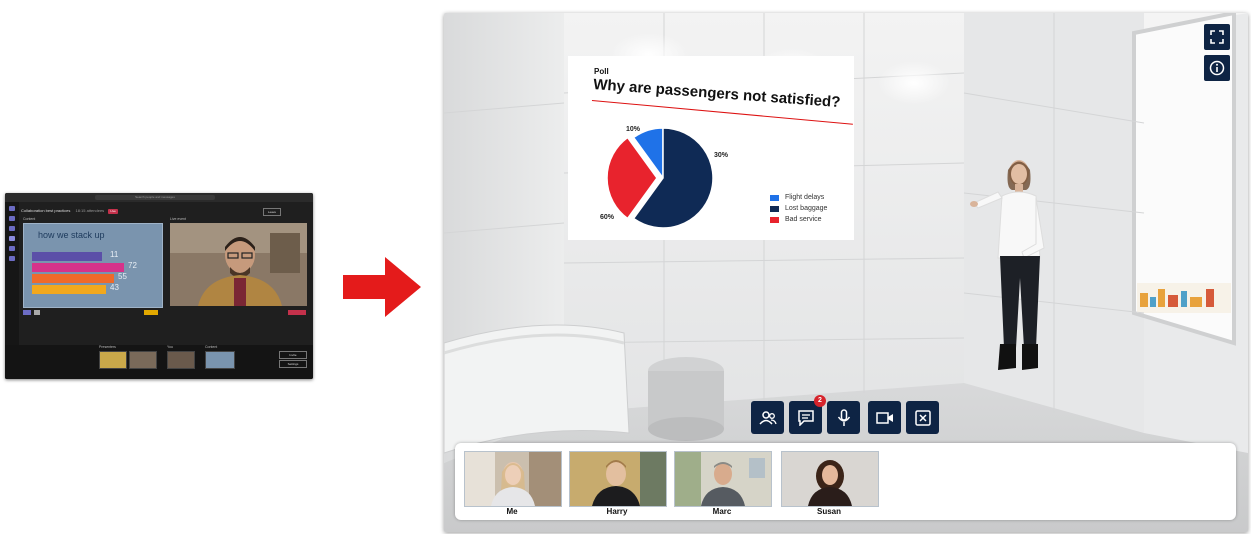 The image size is (1251, 534). I want to click on fullscreen-icon, so click(1217, 37).